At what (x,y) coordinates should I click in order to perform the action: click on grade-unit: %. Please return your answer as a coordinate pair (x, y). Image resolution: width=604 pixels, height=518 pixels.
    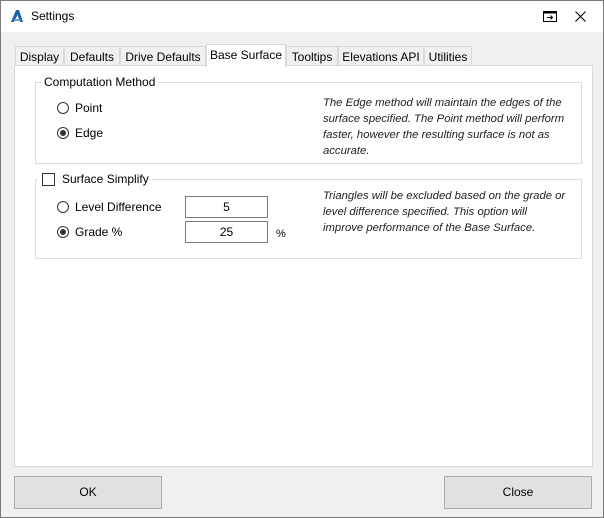
    Looking at the image, I should click on (281, 234).